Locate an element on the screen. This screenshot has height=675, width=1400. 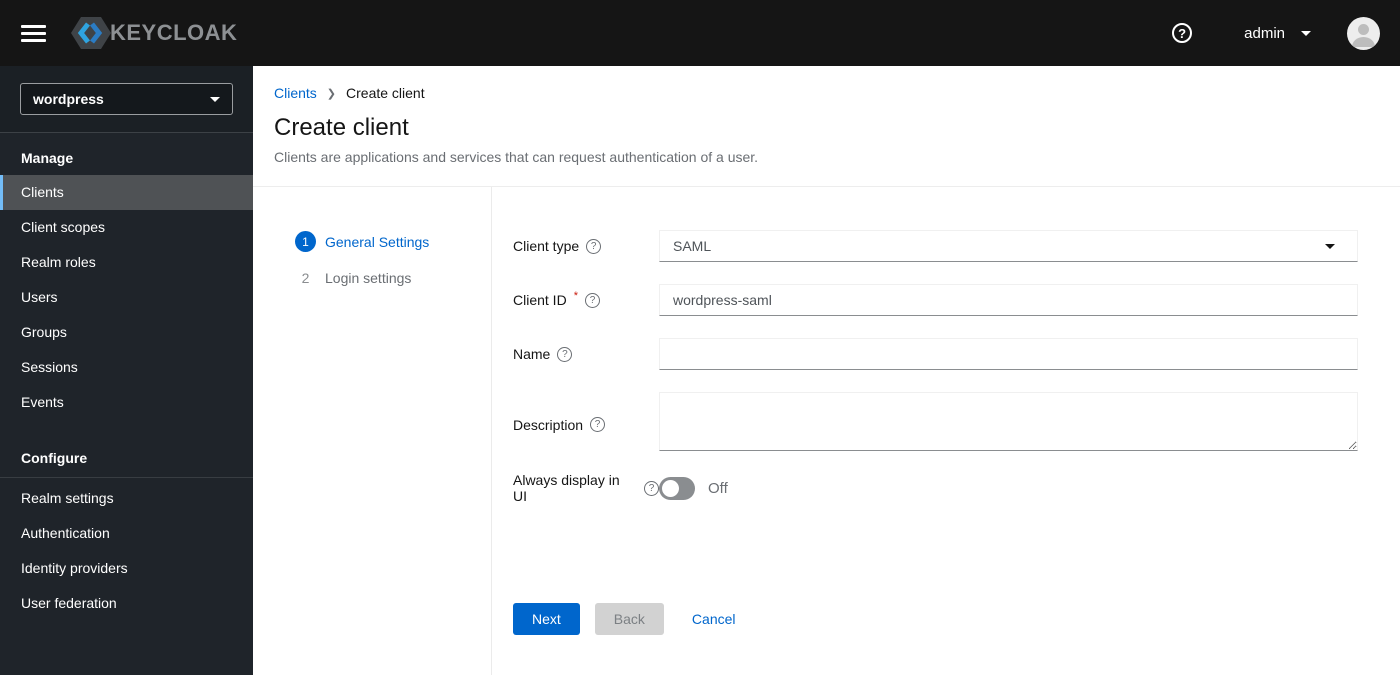
cancel-button: Cancel is located at coordinates (714, 619).